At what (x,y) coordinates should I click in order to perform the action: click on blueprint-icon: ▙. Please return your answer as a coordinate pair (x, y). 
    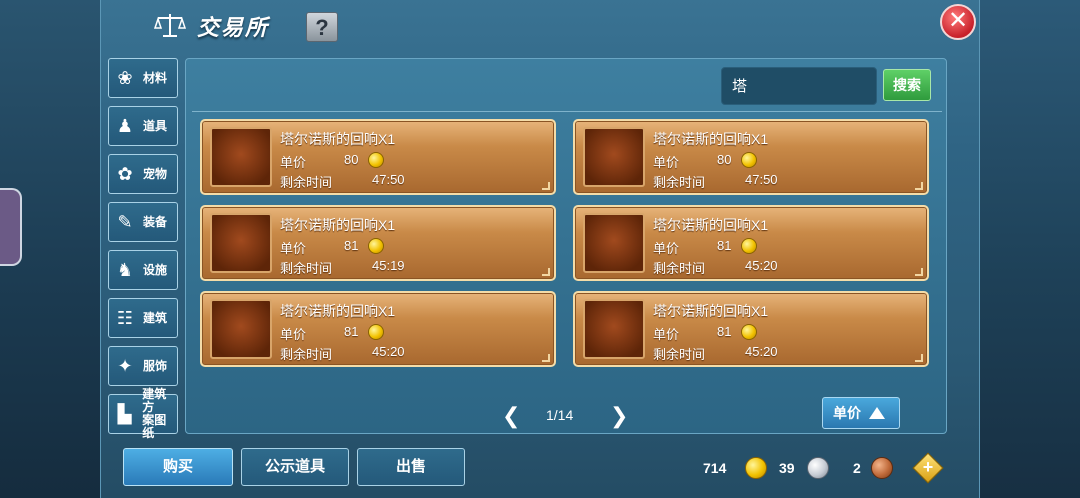
    Looking at the image, I should click on (124, 413).